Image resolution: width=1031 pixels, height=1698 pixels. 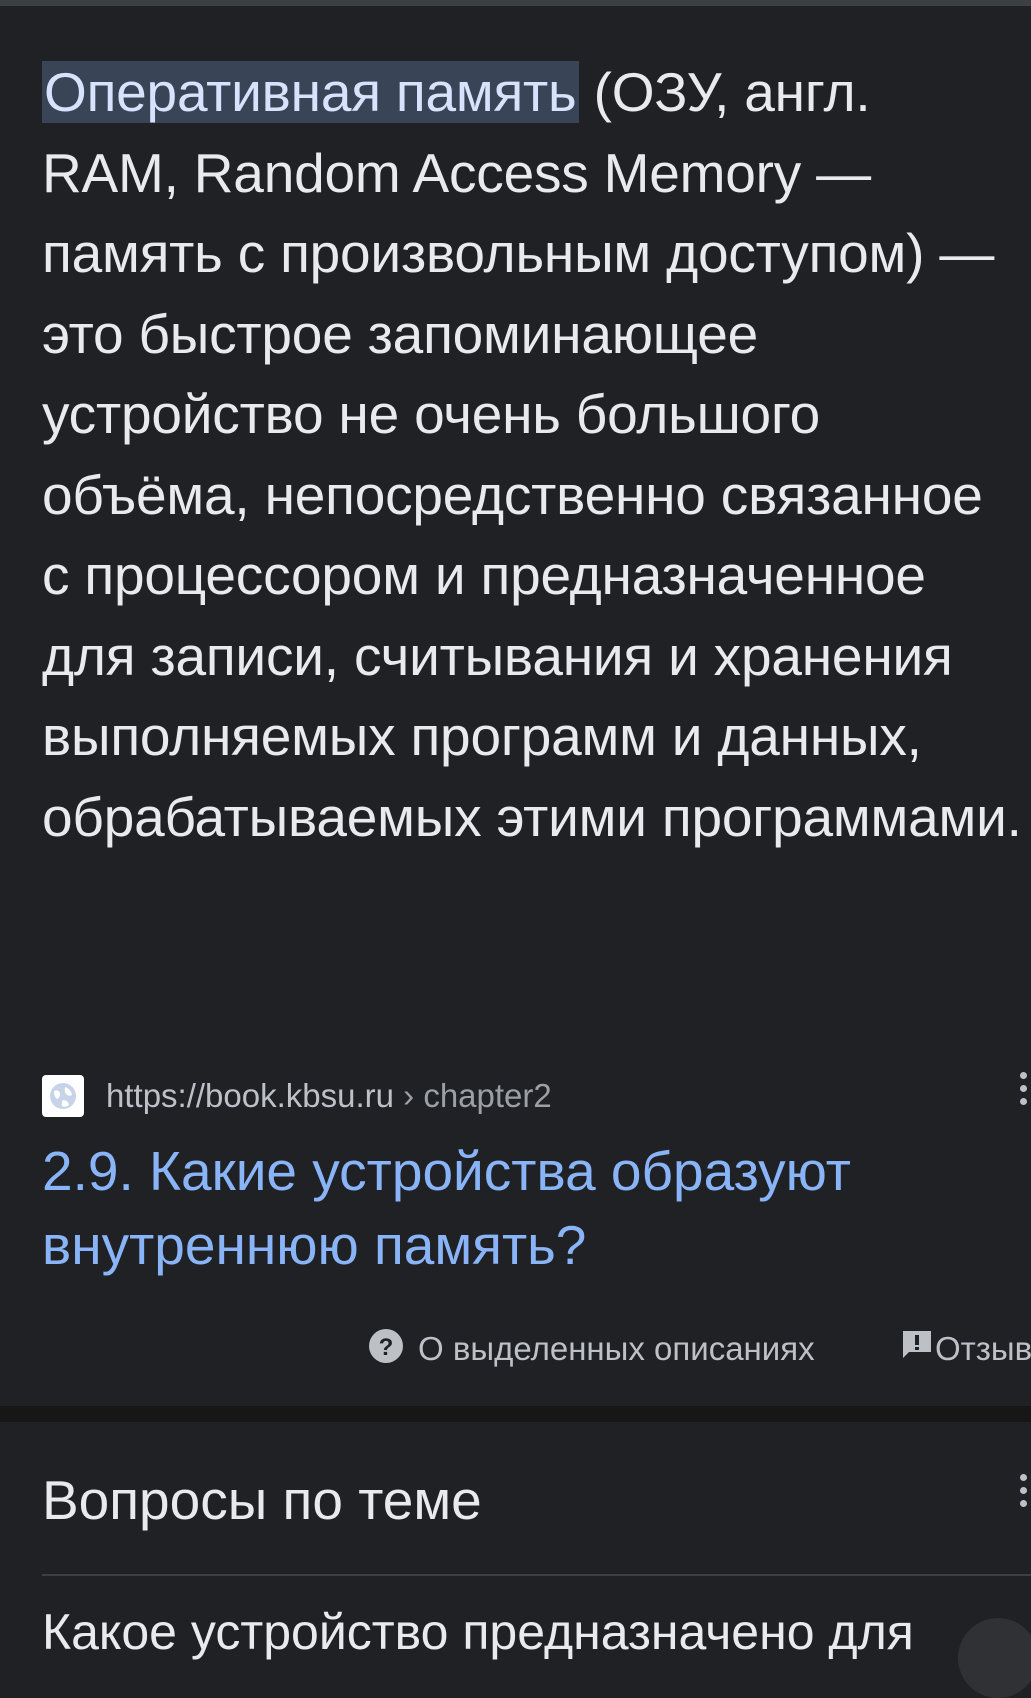 What do you see at coordinates (310, 92) in the screenshot?
I see `snippet-highlight: Оперативная память` at bounding box center [310, 92].